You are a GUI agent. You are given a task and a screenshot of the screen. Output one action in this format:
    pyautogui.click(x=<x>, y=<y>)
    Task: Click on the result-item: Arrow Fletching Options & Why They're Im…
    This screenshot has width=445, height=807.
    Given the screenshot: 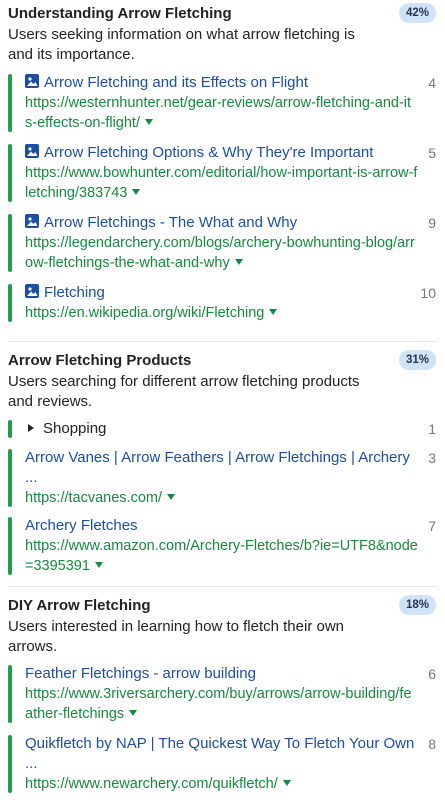 What is the action you would take?
    pyautogui.click(x=222, y=173)
    